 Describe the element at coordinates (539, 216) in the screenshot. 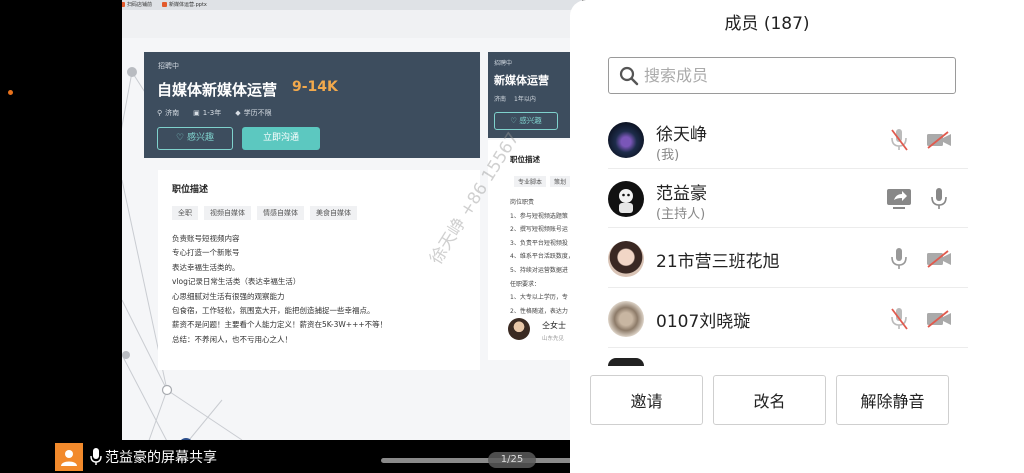

I see `description-line: 1、参与短视频选题策` at that location.